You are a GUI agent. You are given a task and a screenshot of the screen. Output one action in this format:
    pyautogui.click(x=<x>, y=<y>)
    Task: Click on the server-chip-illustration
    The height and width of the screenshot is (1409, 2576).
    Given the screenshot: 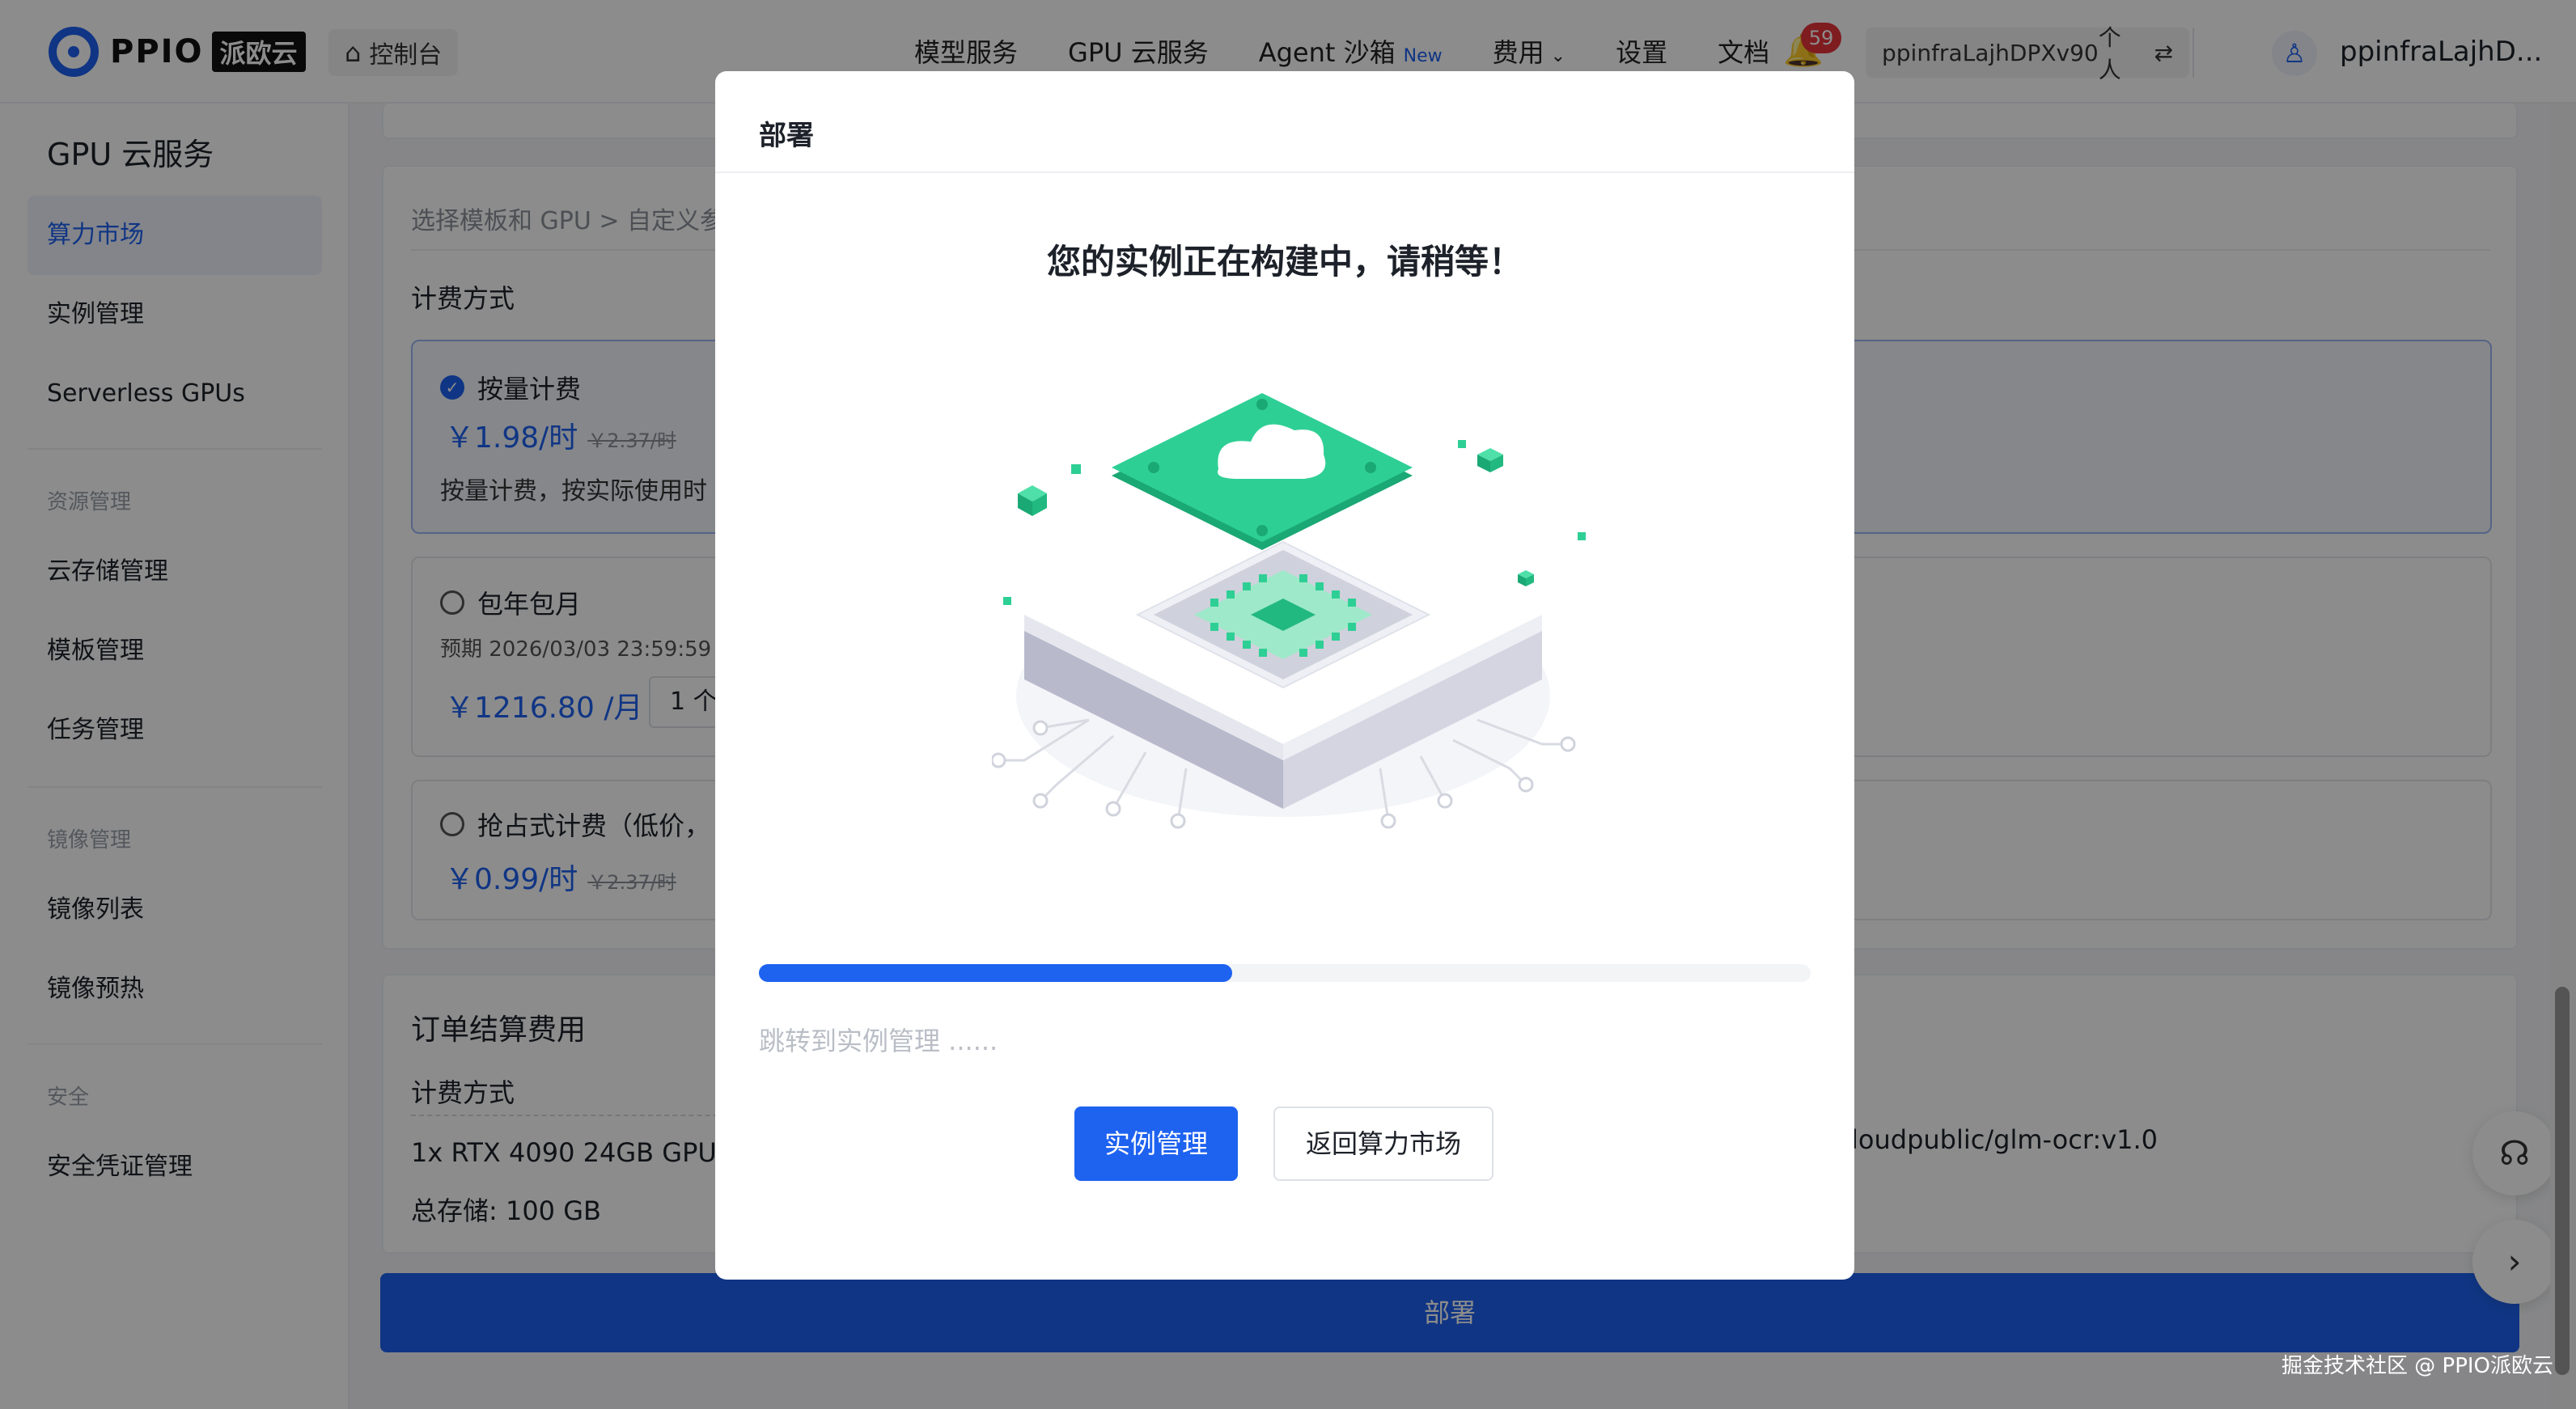 What is the action you would take?
    pyautogui.click(x=1289, y=611)
    